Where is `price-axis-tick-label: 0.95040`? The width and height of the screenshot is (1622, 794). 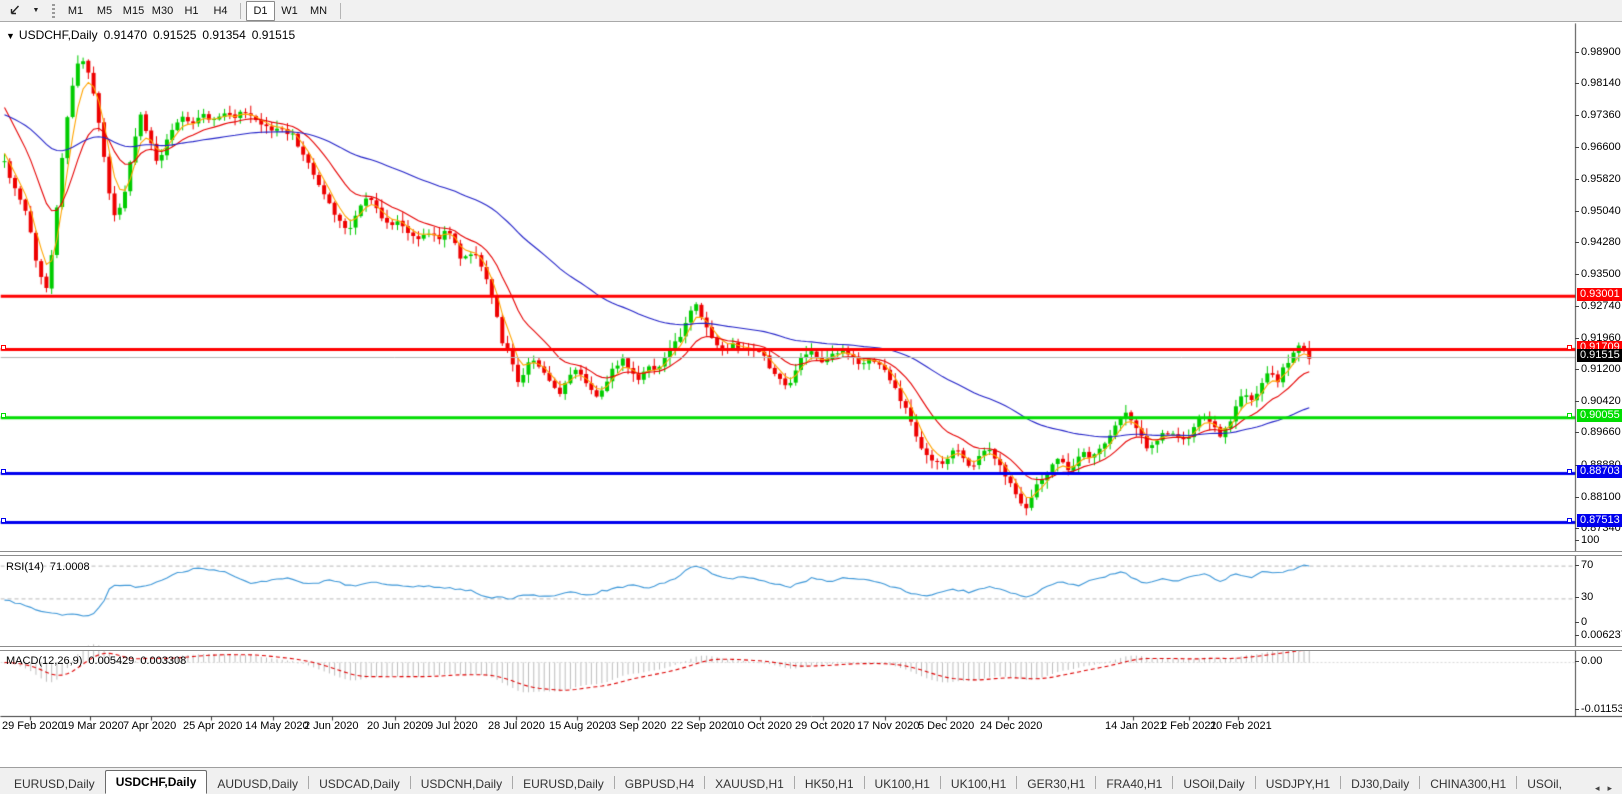 price-axis-tick-label: 0.95040 is located at coordinates (1601, 210).